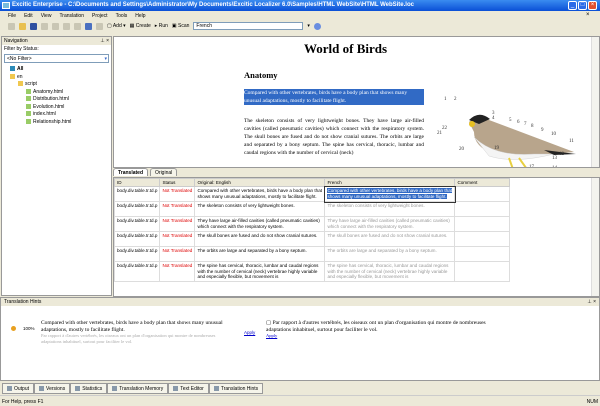 This screenshot has height=406, width=600. Describe the element at coordinates (181, 26) in the screenshot. I see `scan-button: ▣ Scan` at that location.